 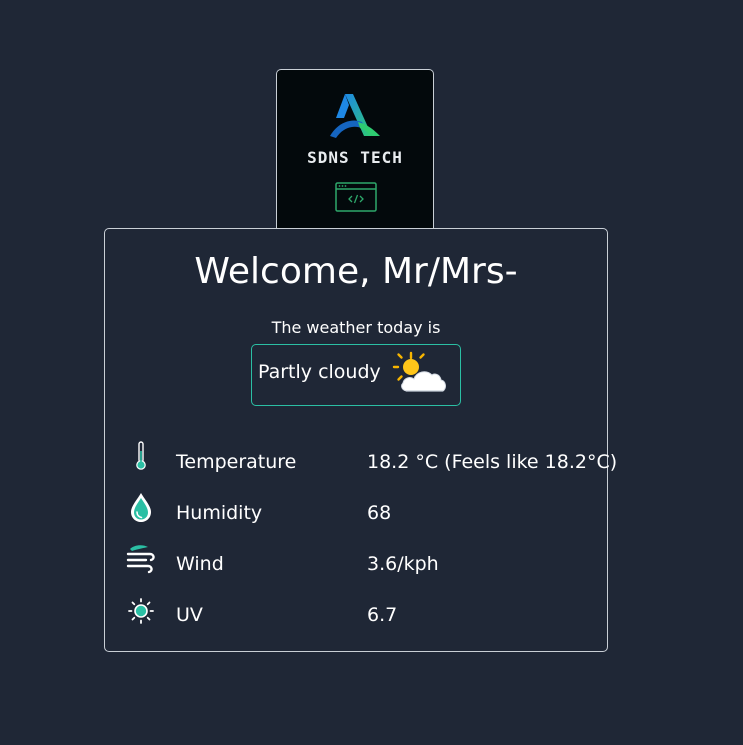 I want to click on sun-uv-icon, so click(x=141, y=611).